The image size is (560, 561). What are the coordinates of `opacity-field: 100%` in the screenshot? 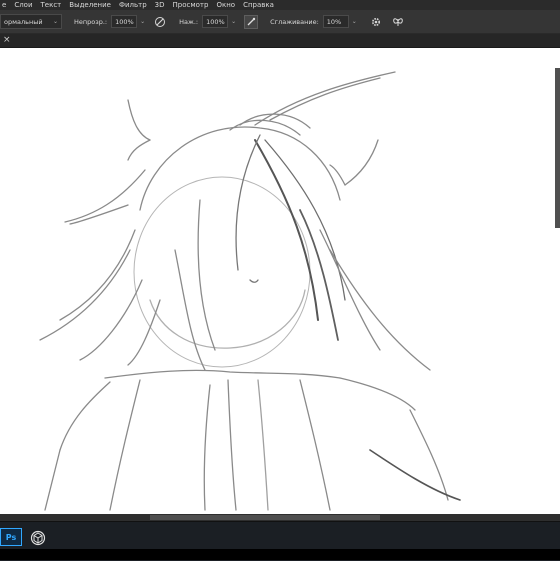 It's located at (124, 21).